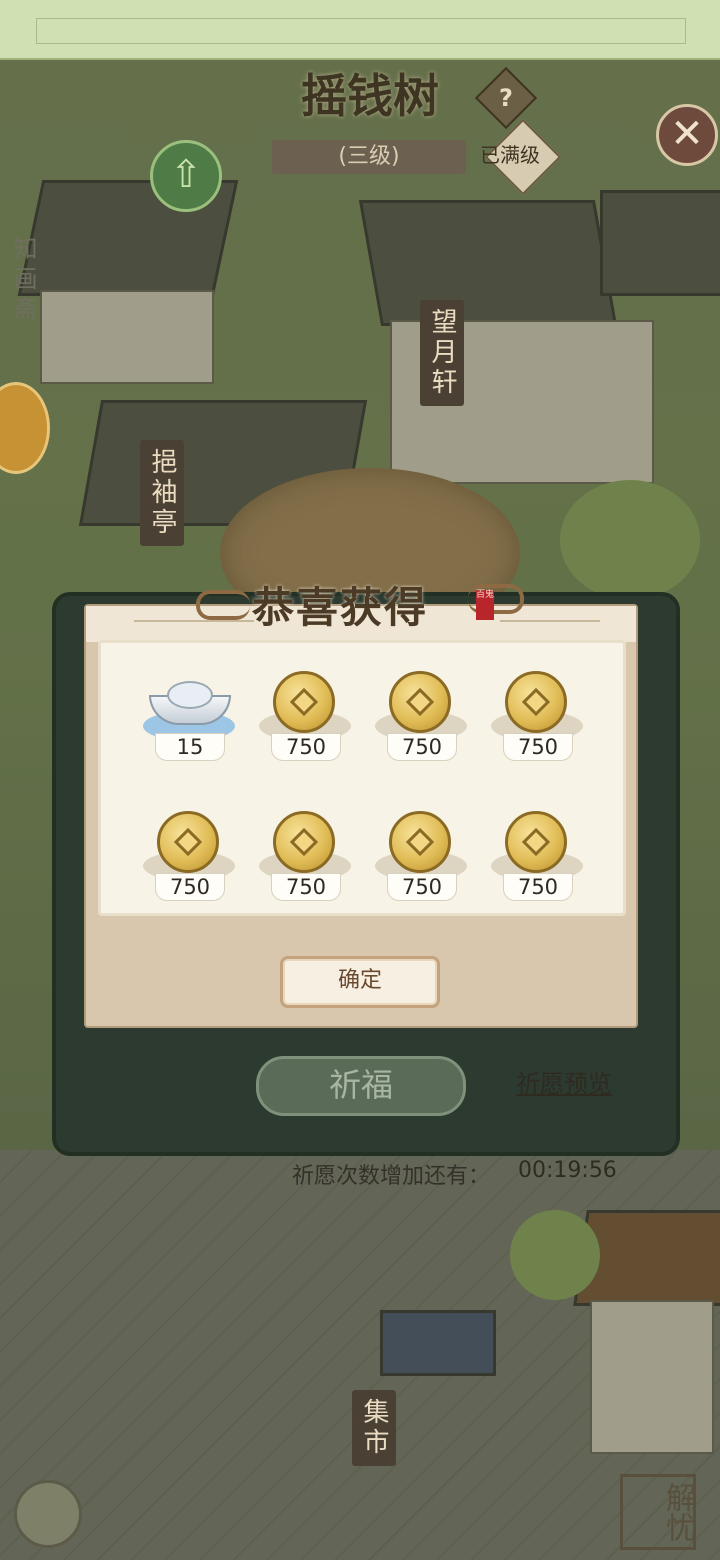 This screenshot has width=720, height=1560. Describe the element at coordinates (23, 281) in the screenshot. I see `sign-zhihuazhai: 知画斋` at that location.